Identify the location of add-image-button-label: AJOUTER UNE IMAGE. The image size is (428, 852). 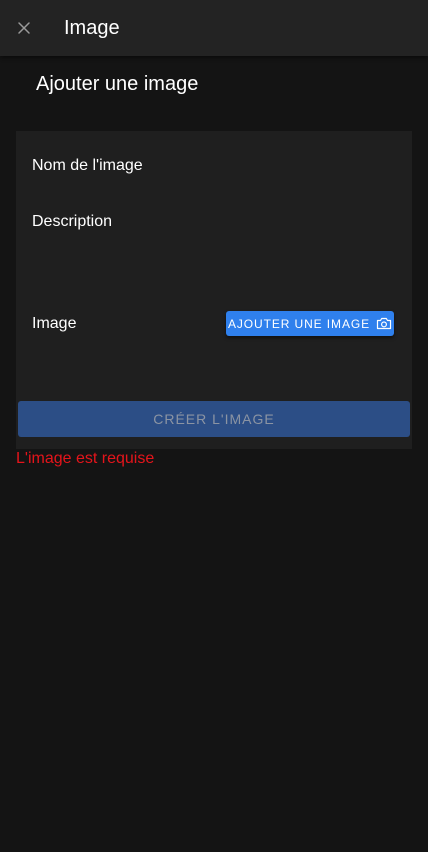
(299, 323).